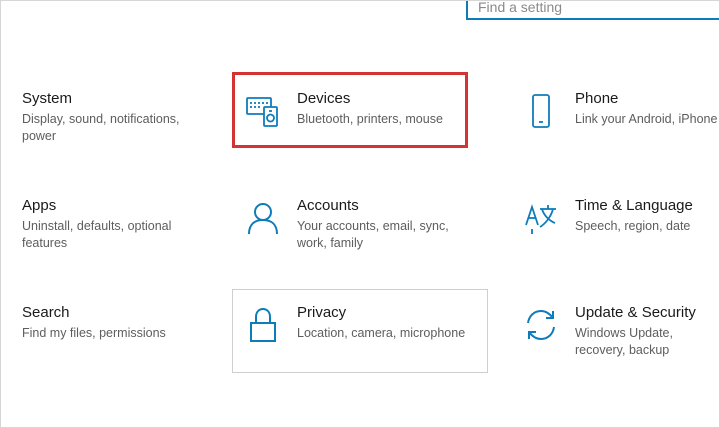 This screenshot has height=428, width=720. I want to click on tile-description: Windows Update, recovery, backup, so click(624, 341).